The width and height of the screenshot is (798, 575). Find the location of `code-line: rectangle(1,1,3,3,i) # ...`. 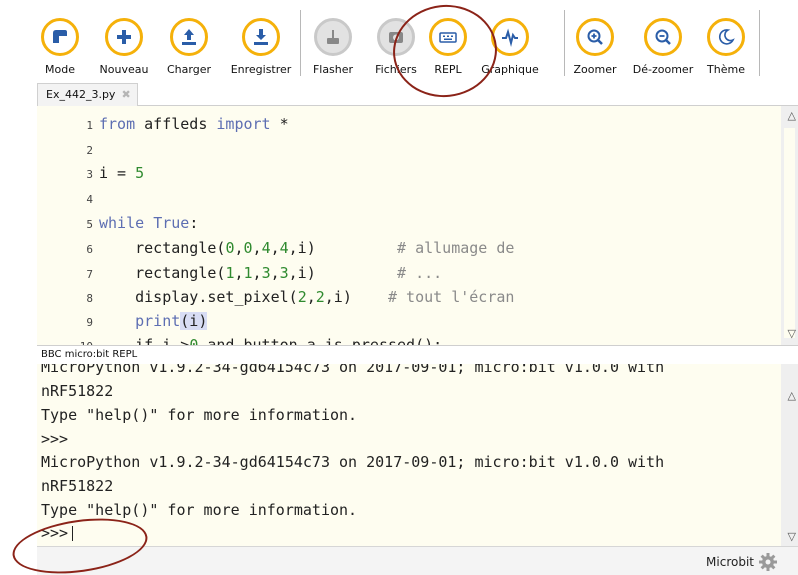

code-line: rectangle(1,1,3,3,i) # ... is located at coordinates (270, 273).